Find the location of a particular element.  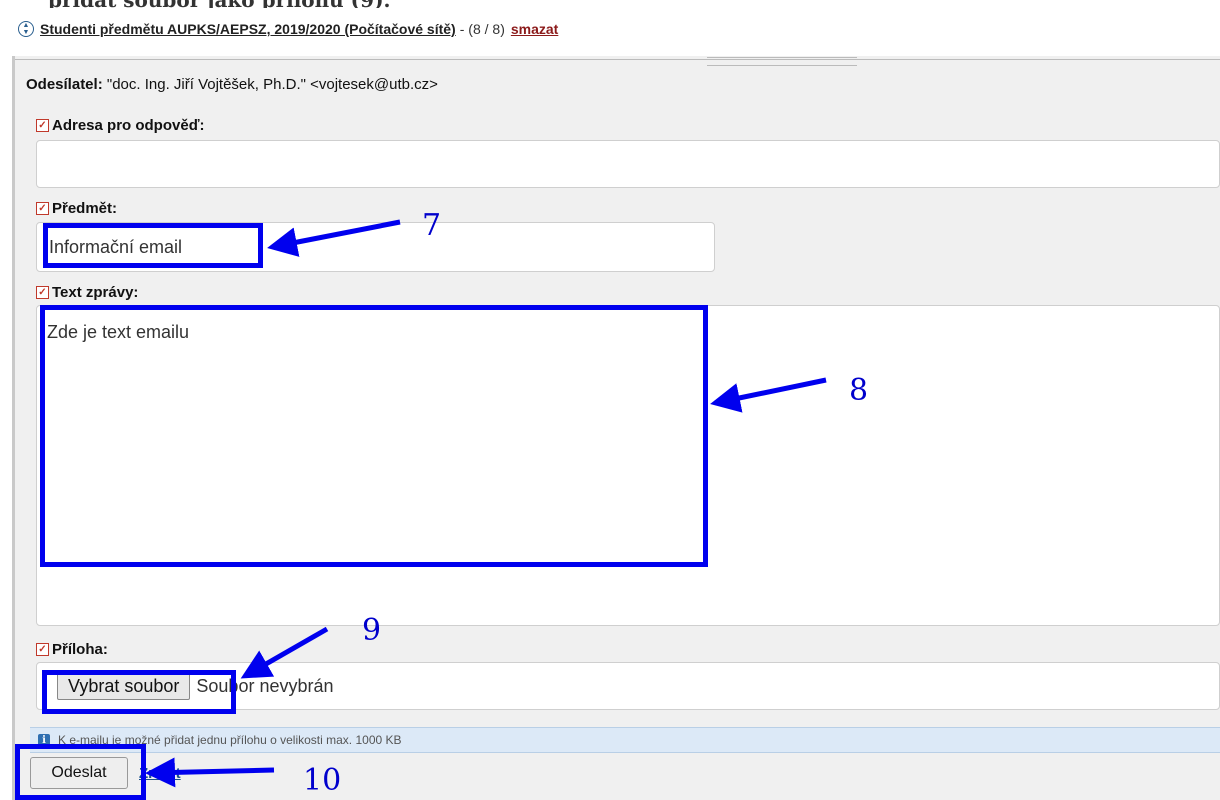

expand-collapse-icon: ▲ ▼ is located at coordinates (26, 29).